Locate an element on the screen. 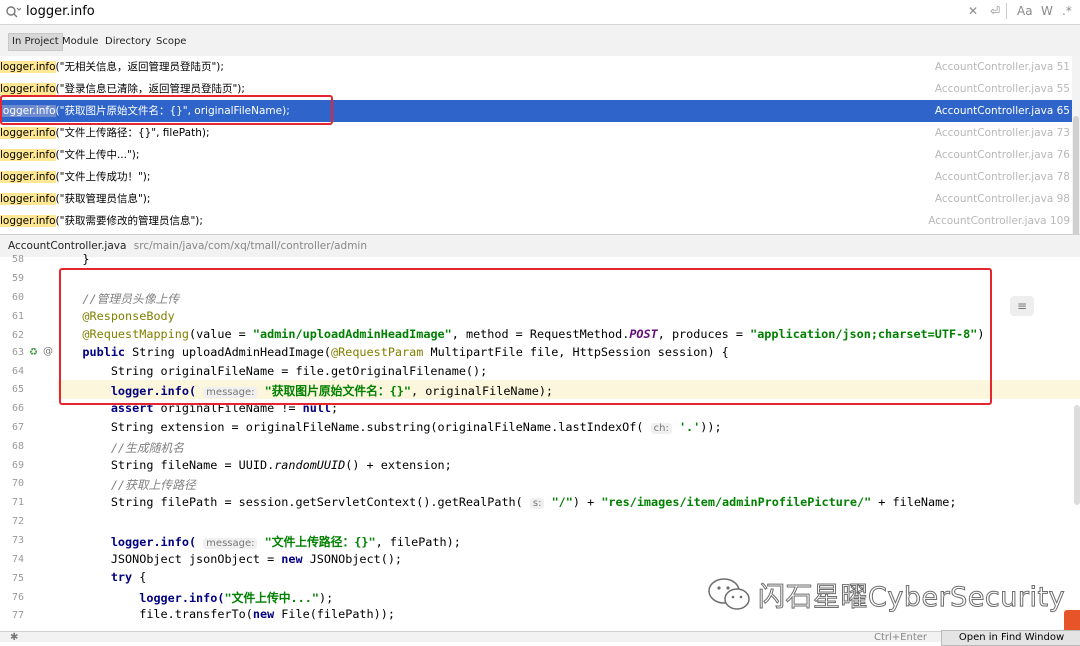  result-code: ("登录信息已清除，返回管理员登陆页"); is located at coordinates (150, 89).